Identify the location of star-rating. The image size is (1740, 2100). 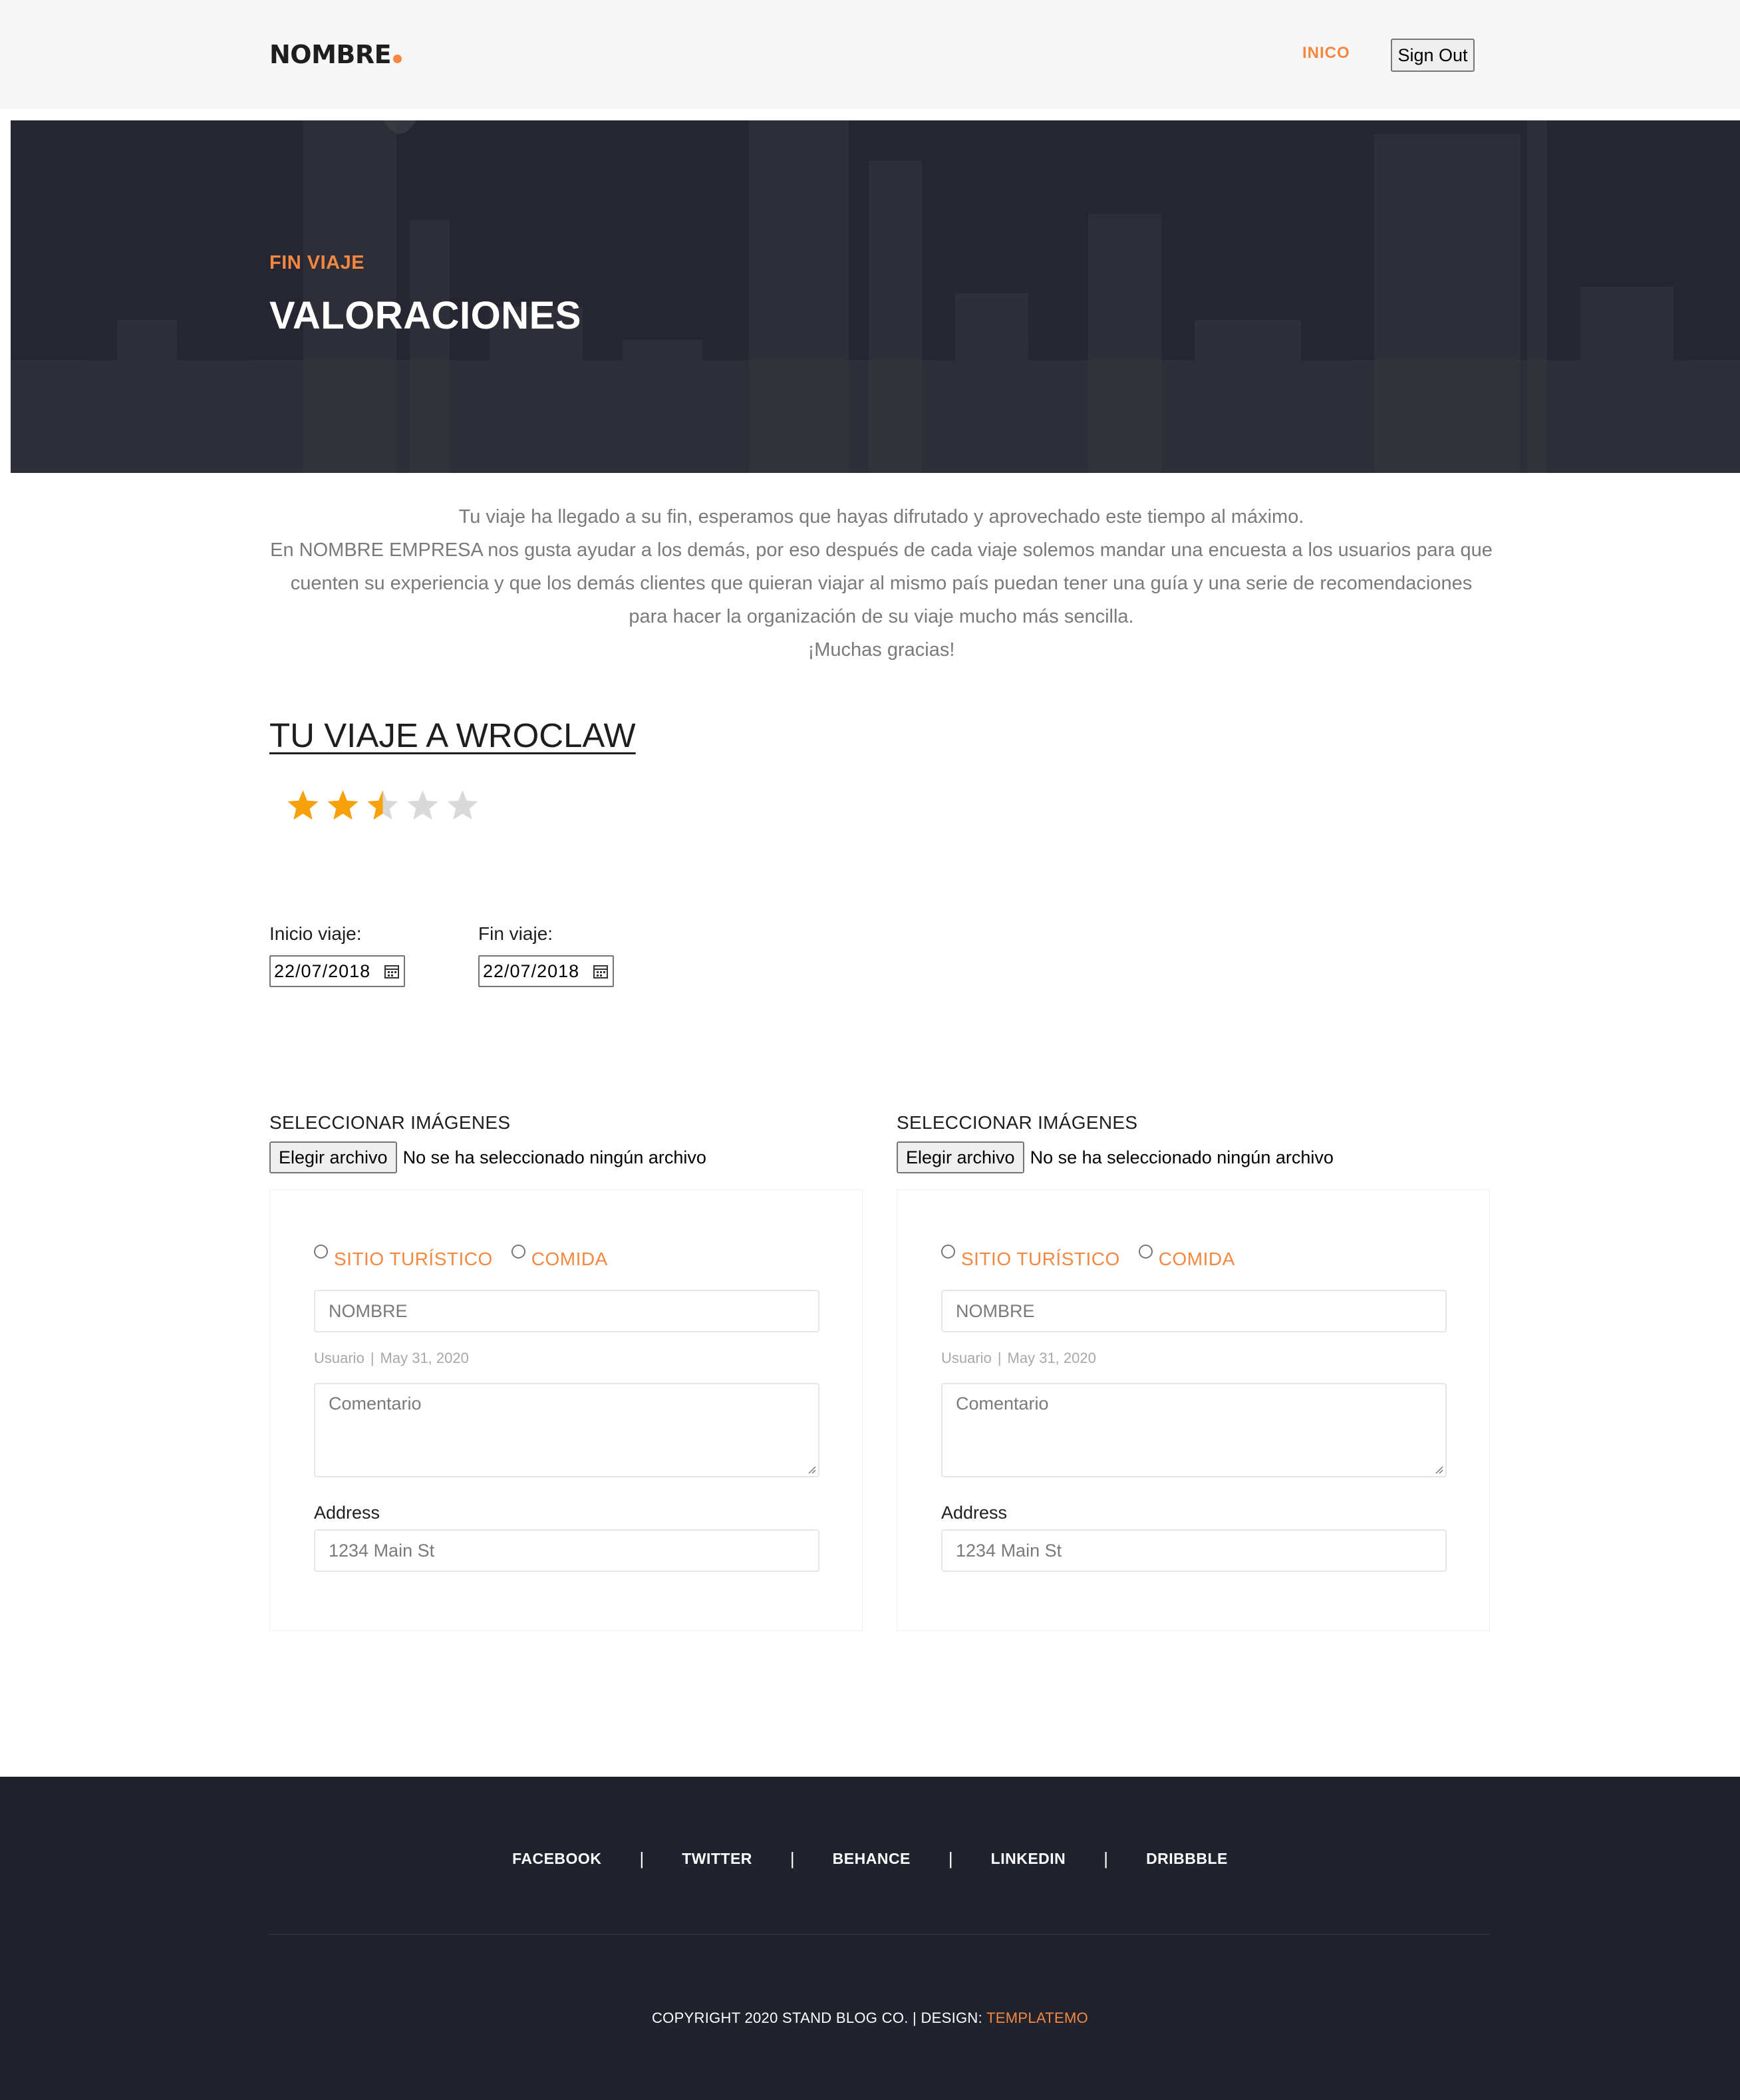
(383, 806).